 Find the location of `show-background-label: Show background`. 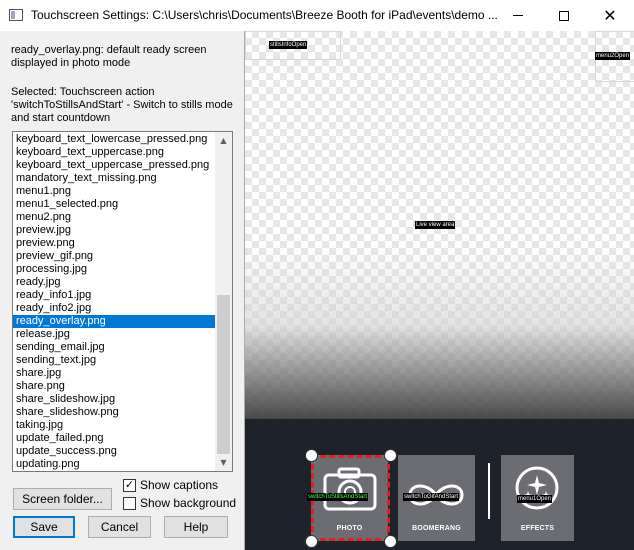

show-background-label: Show background is located at coordinates (188, 503).